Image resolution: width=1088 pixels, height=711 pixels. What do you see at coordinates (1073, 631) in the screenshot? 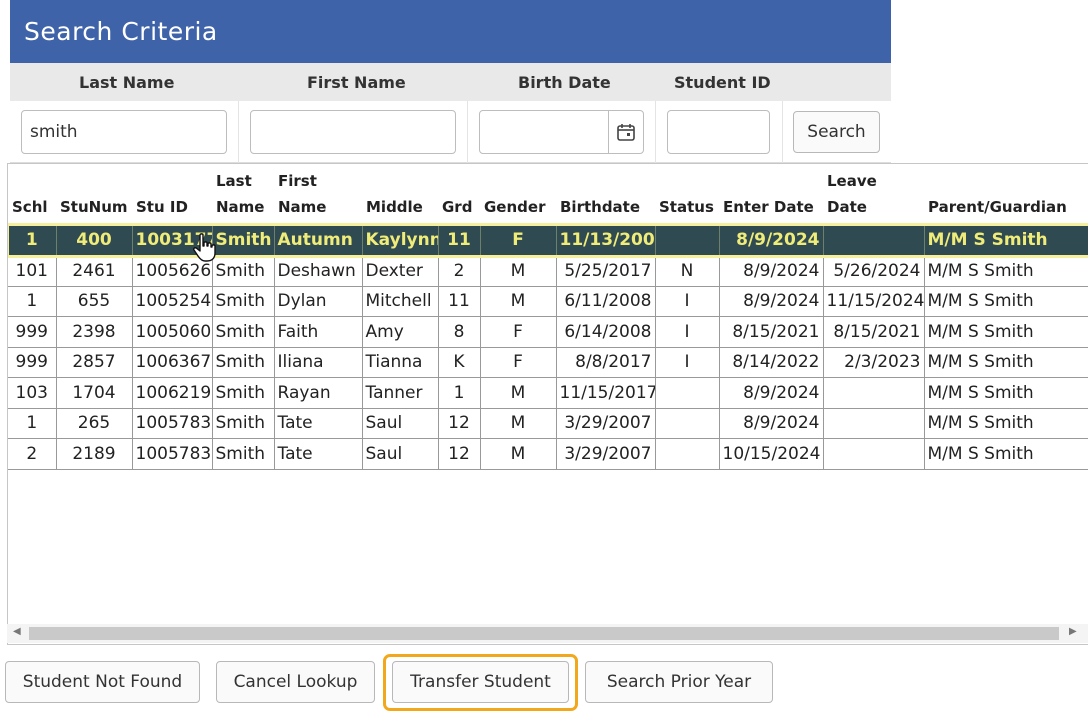
I see `scroll-right-arrow-icon: ▶` at bounding box center [1073, 631].